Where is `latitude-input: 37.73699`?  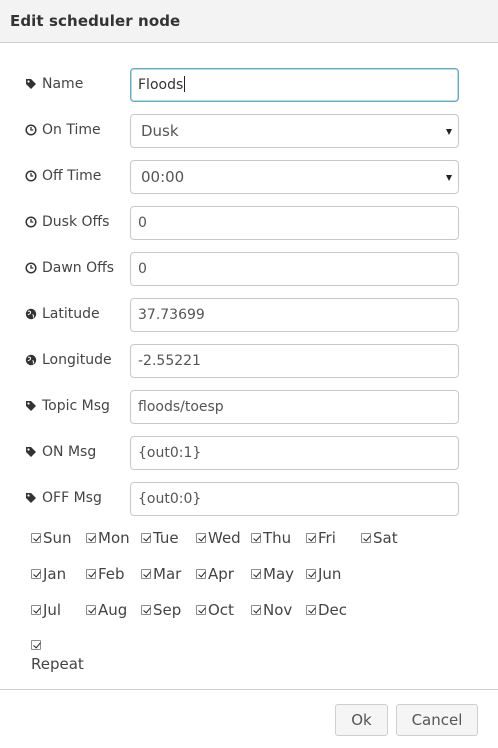
latitude-input: 37.73699 is located at coordinates (294, 315).